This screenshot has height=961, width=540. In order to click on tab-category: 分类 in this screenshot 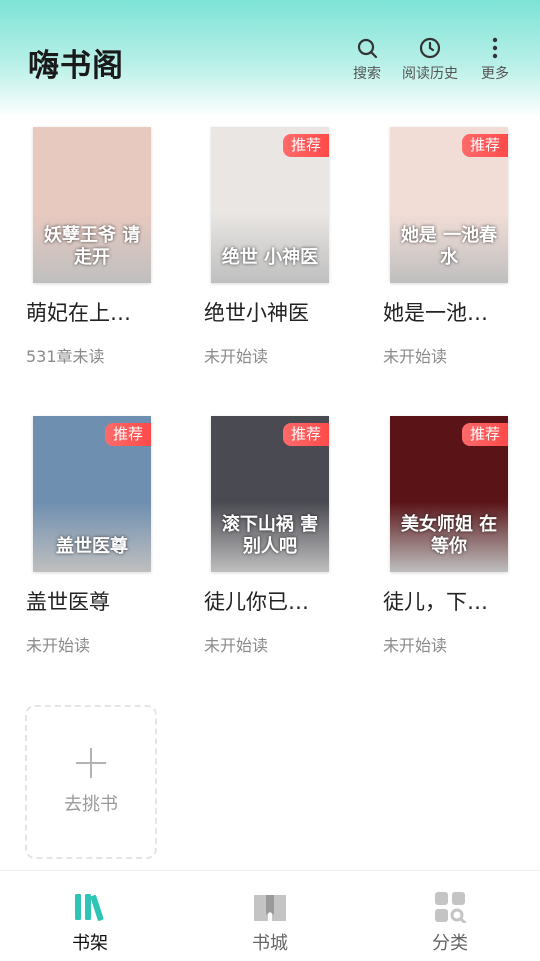, I will do `click(450, 916)`.